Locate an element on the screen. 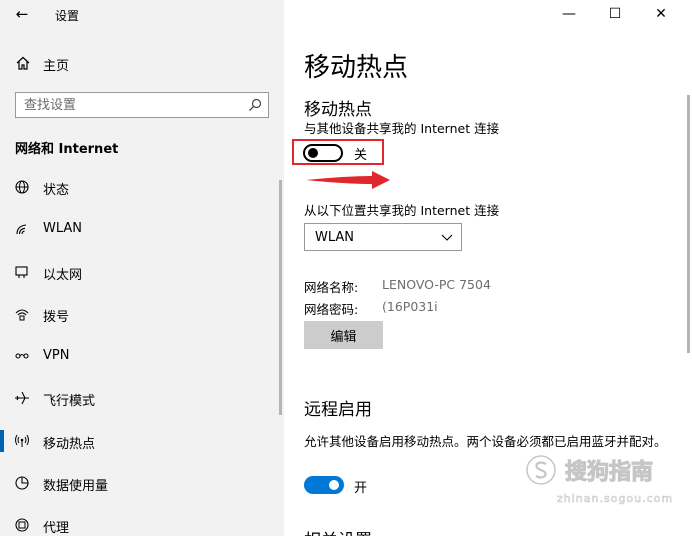  proxy-icon is located at coordinates (22, 525).